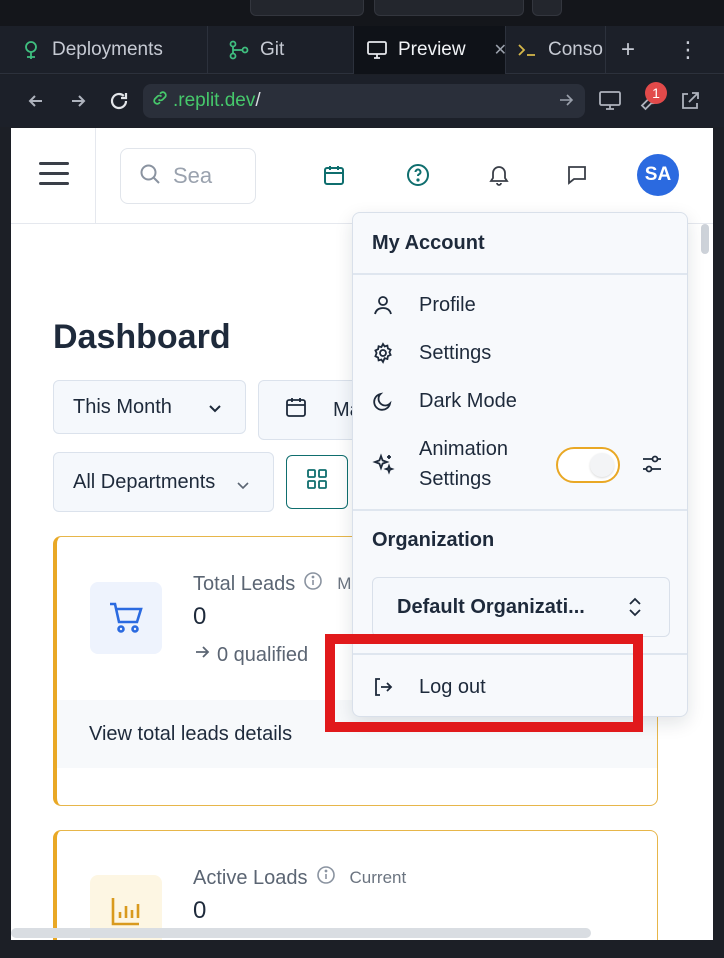 This screenshot has width=724, height=958. What do you see at coordinates (78, 101) in the screenshot?
I see `forward-arrow-icon` at bounding box center [78, 101].